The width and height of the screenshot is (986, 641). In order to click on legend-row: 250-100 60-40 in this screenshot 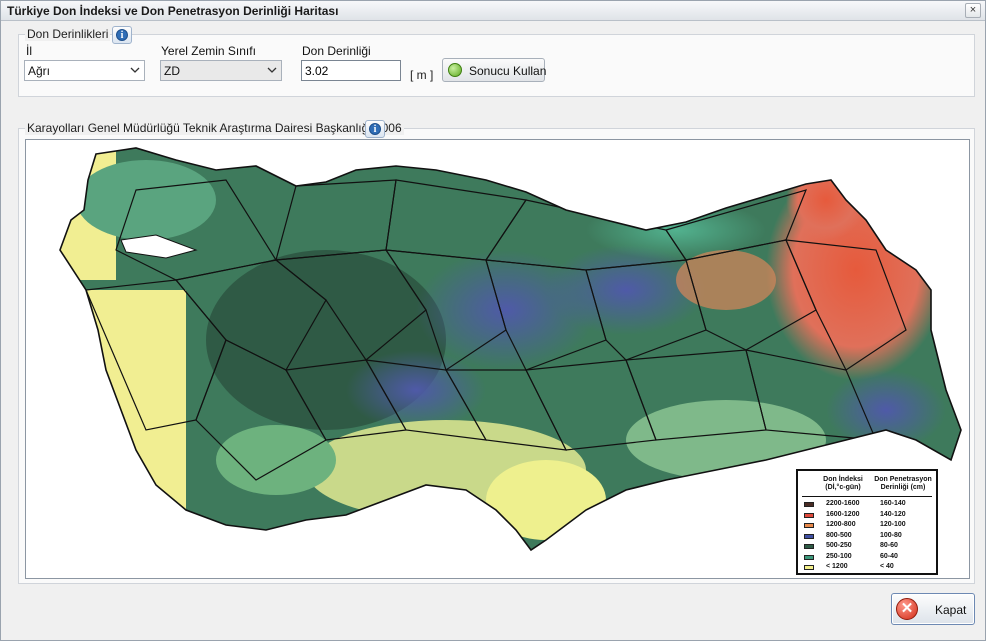, I will do `click(869, 558)`.